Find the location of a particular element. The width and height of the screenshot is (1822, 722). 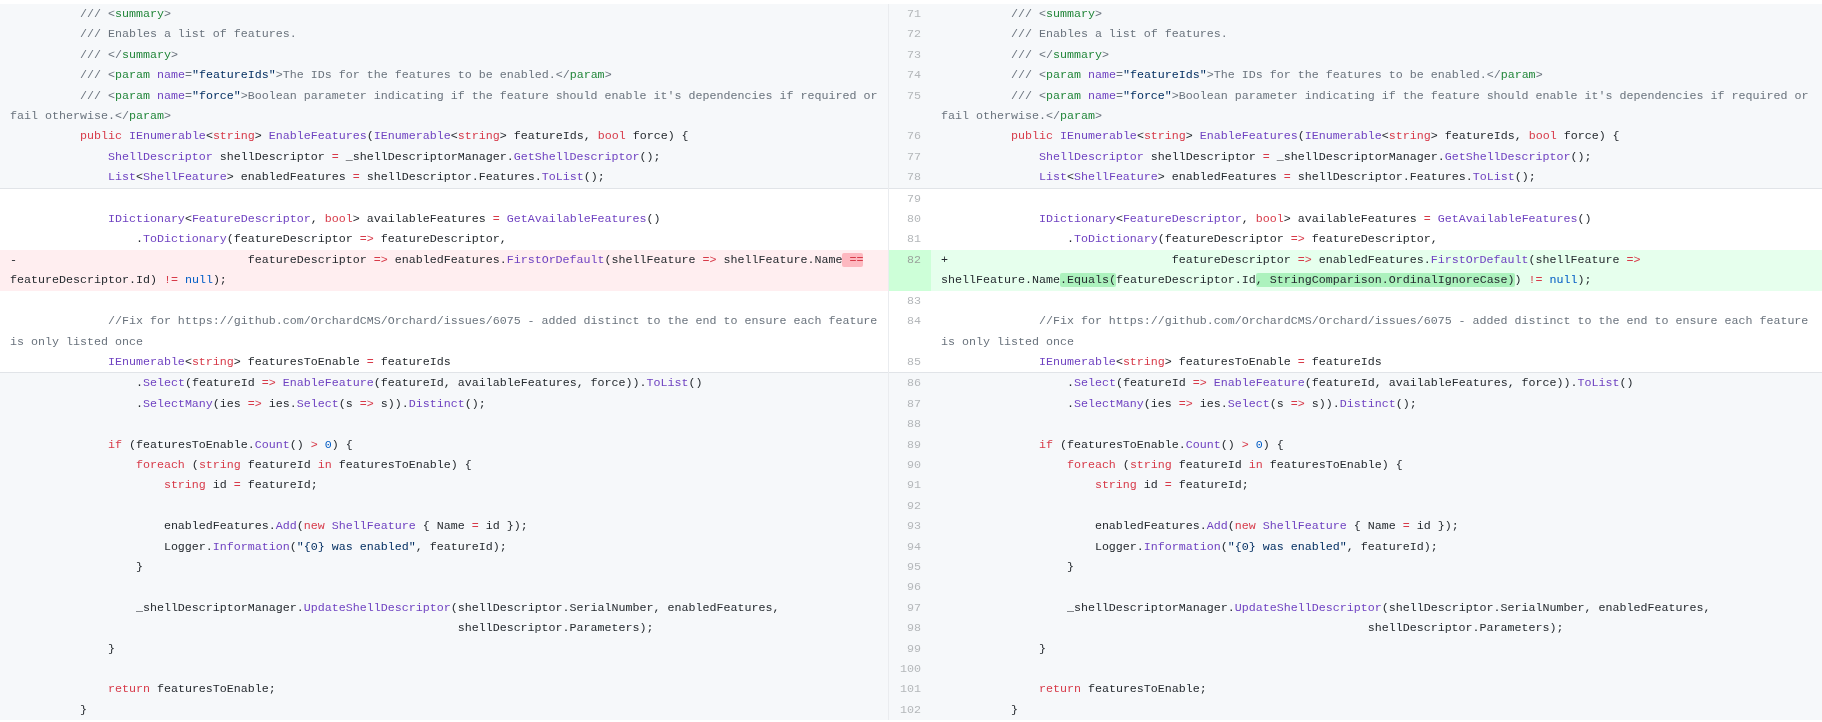

line-number: 82 is located at coordinates (910, 270).